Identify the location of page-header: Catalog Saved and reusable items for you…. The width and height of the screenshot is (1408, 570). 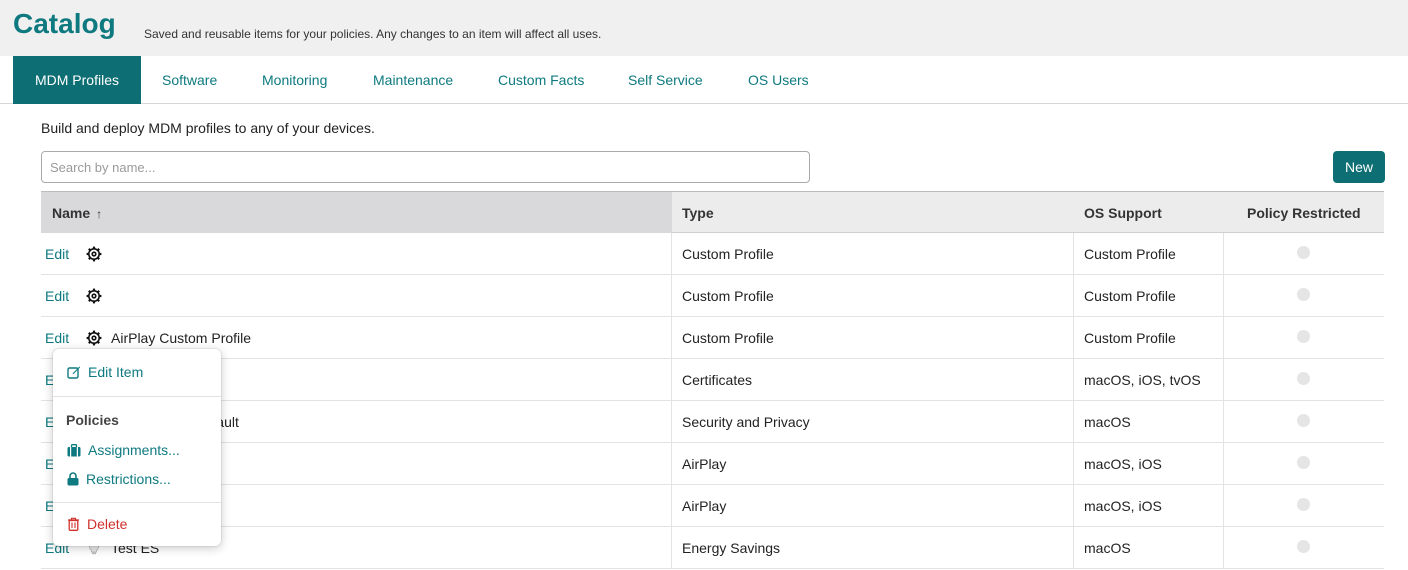
(704, 28).